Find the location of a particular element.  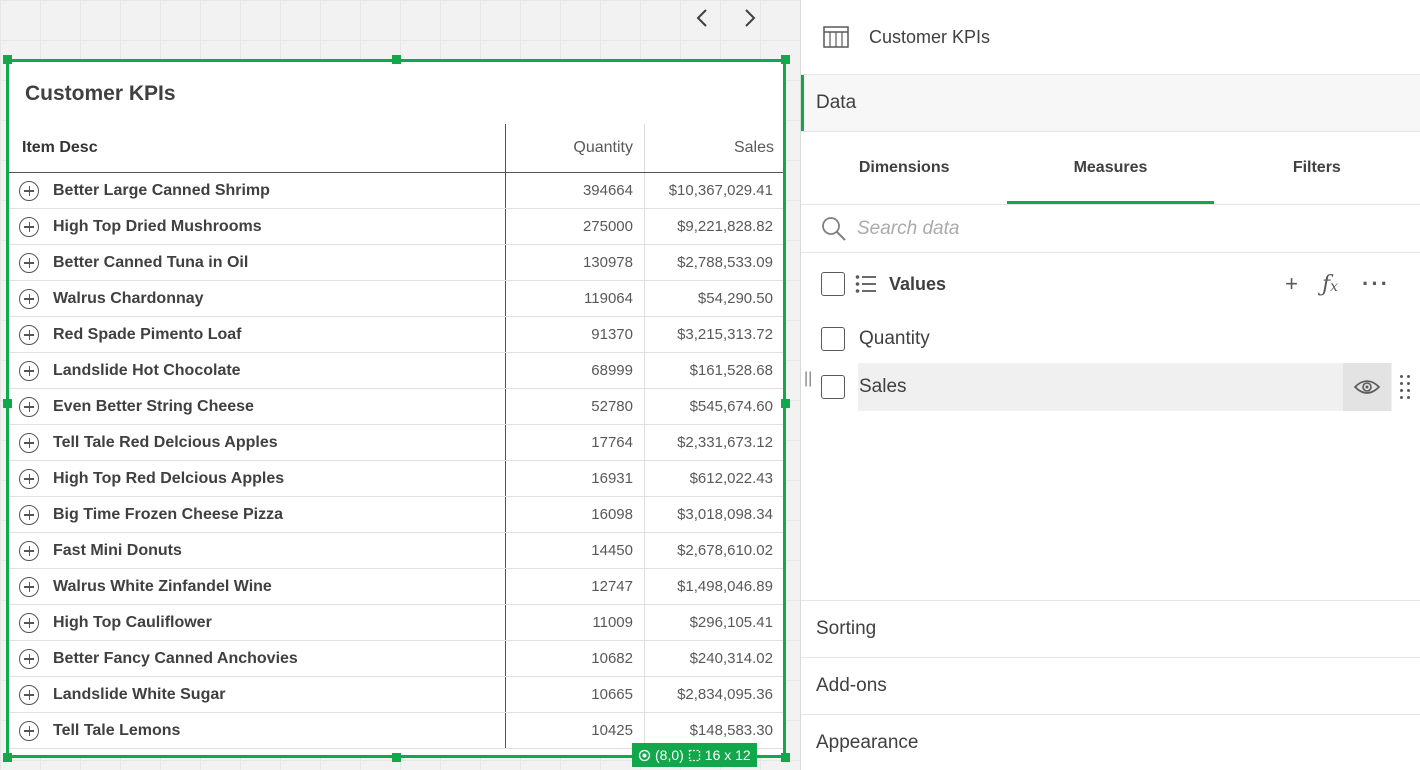

header-sales: Sales is located at coordinates (714, 148).